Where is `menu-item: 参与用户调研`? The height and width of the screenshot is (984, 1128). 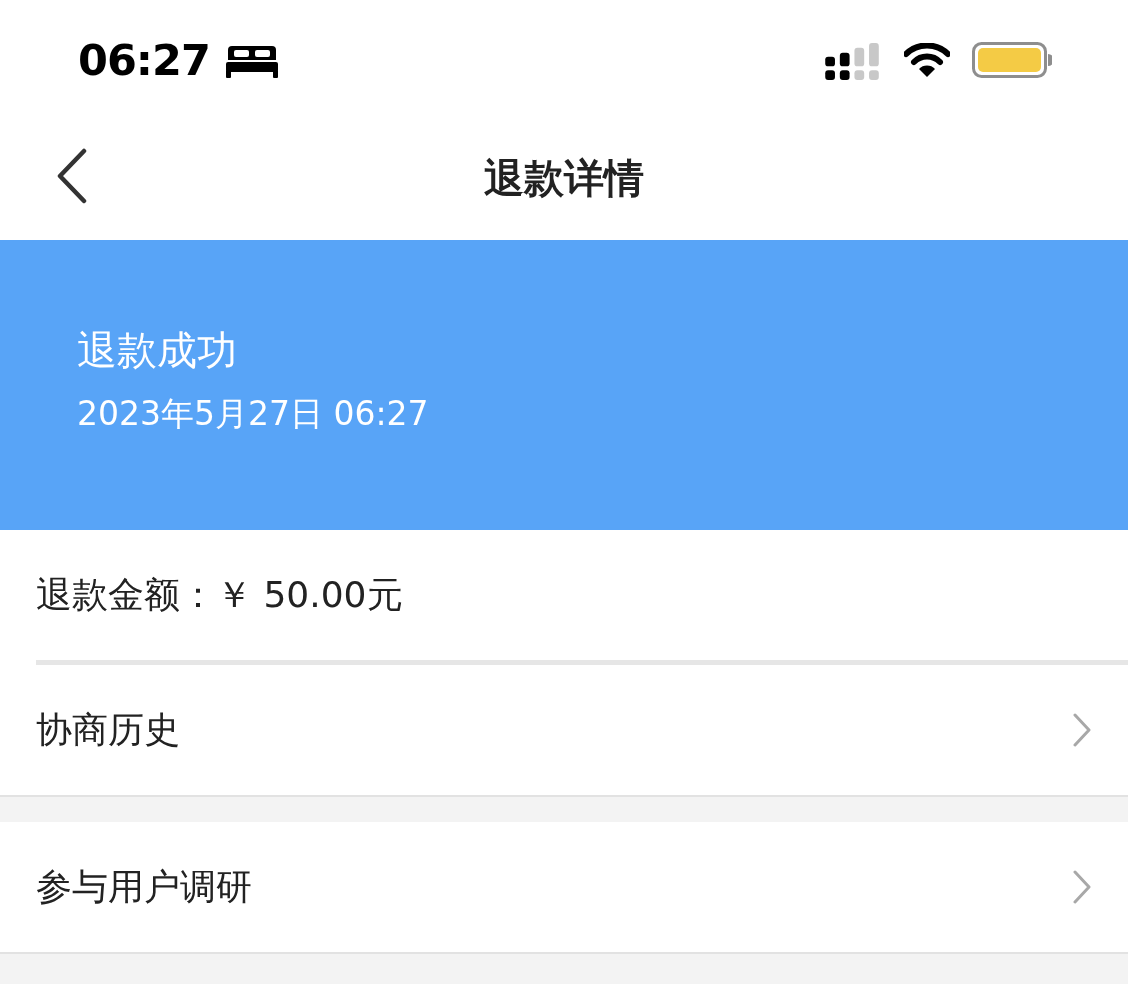 menu-item: 参与用户调研 is located at coordinates (564, 888).